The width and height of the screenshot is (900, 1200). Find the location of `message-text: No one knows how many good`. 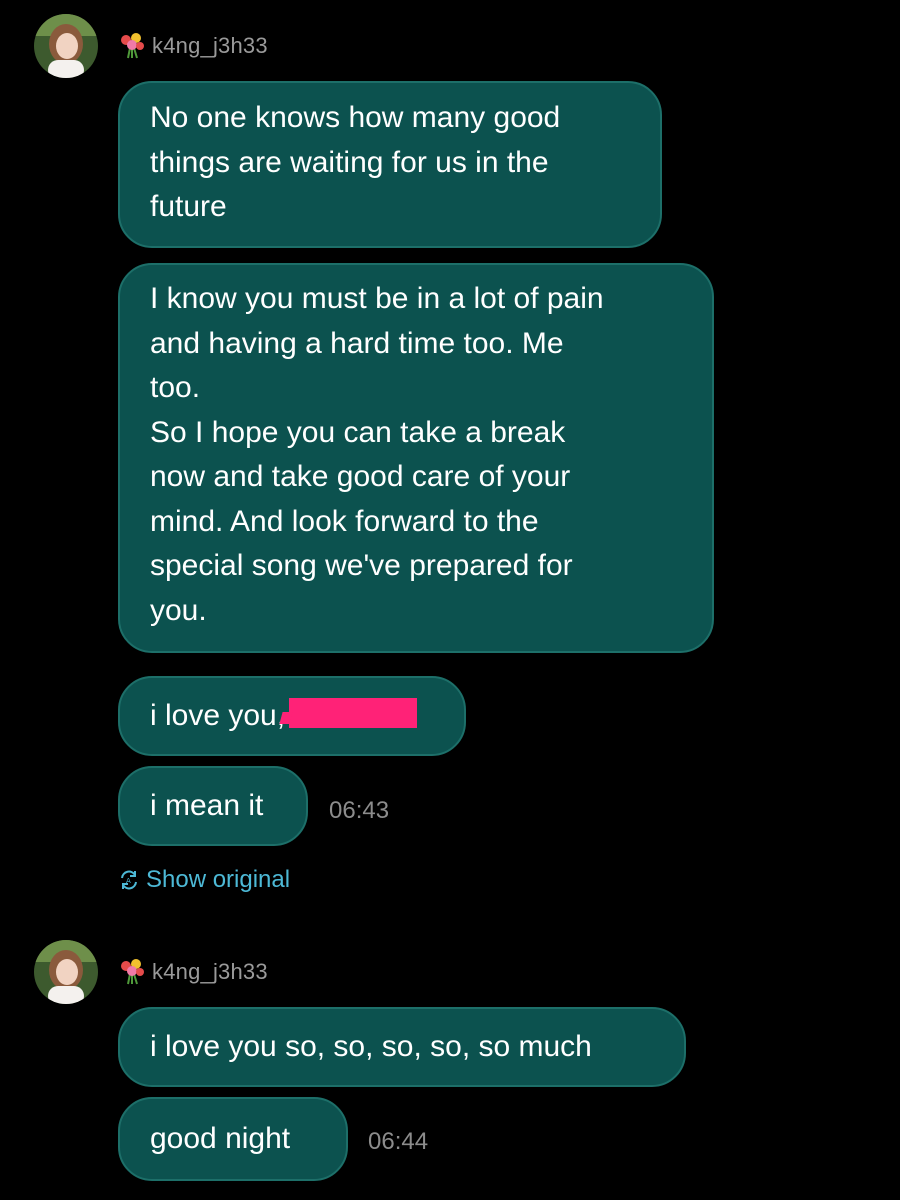

message-text: No one knows how many good is located at coordinates (355, 117).